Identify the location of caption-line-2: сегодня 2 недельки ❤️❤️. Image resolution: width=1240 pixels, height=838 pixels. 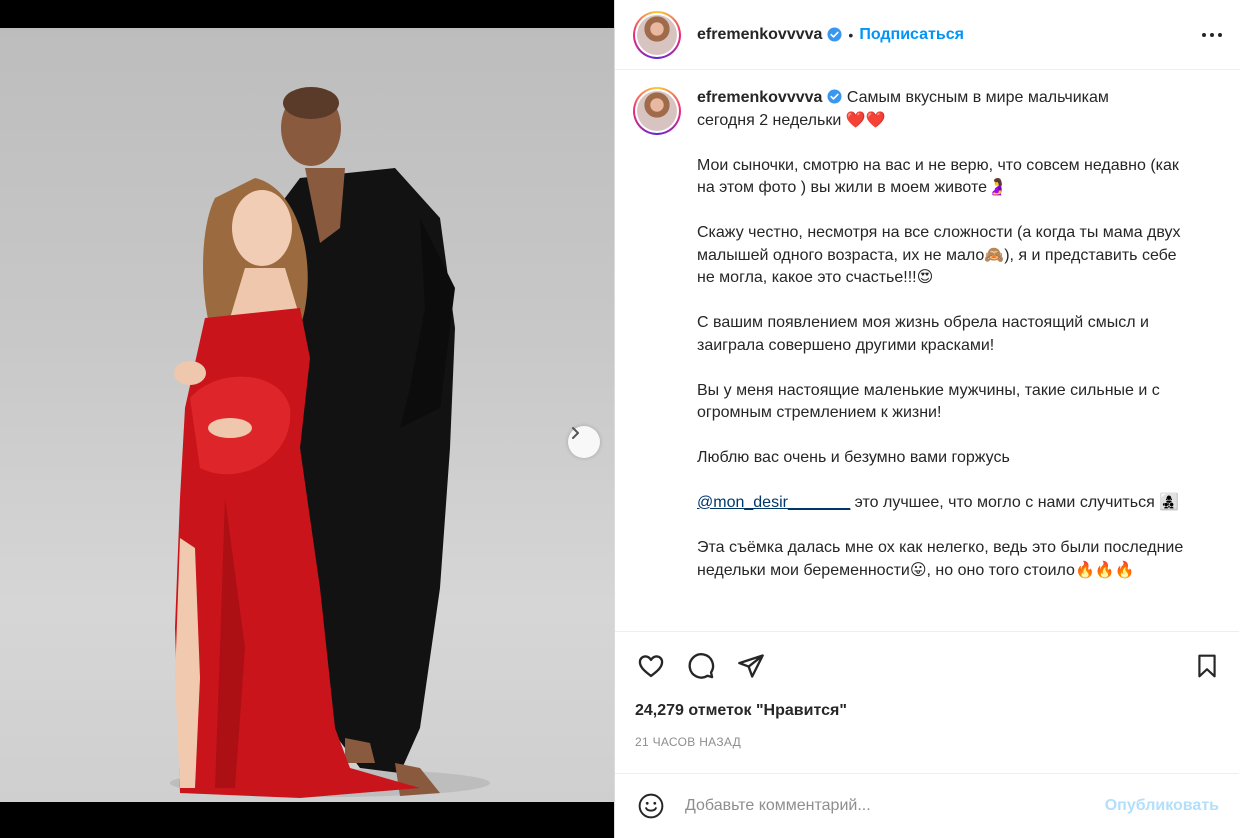
(791, 120).